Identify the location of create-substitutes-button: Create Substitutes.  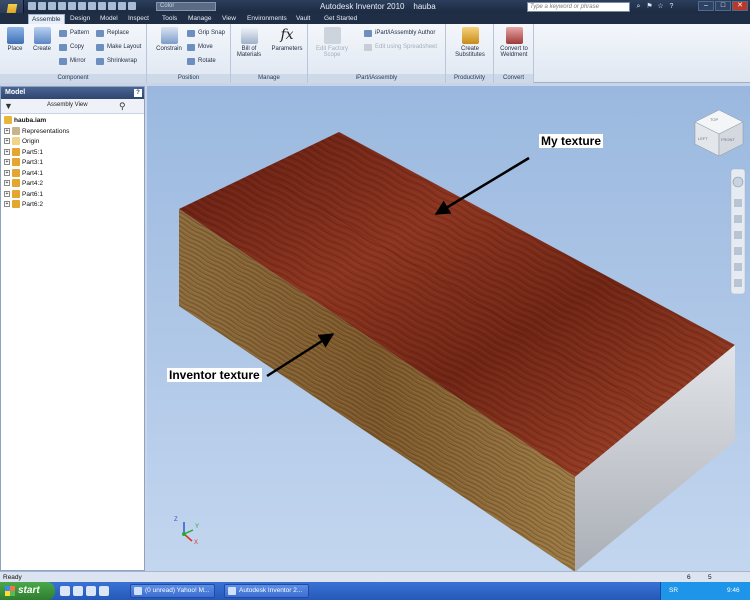
(470, 42).